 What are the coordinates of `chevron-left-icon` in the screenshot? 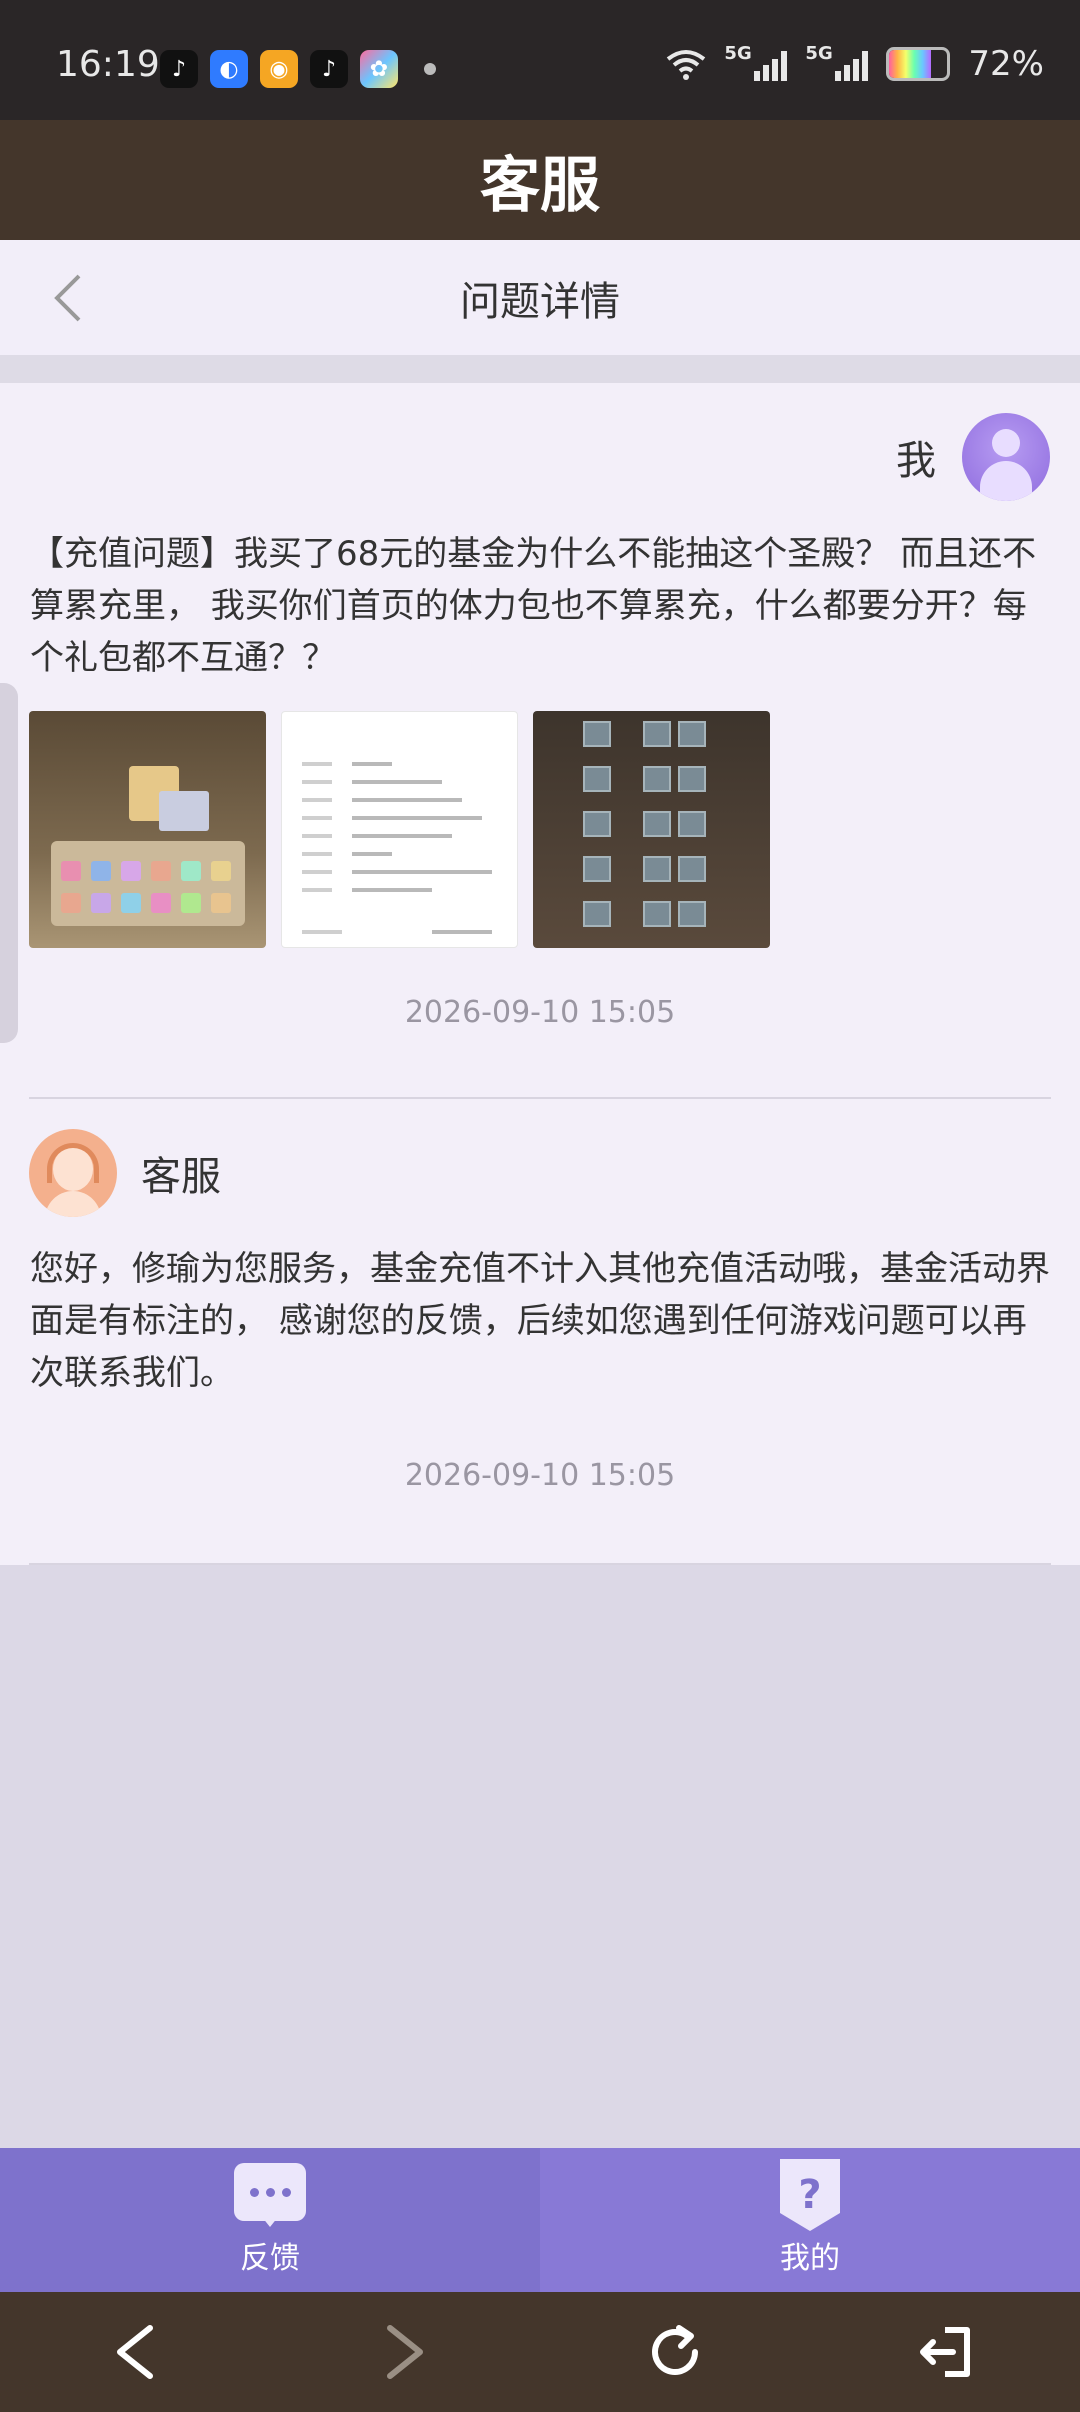 It's located at (67, 298).